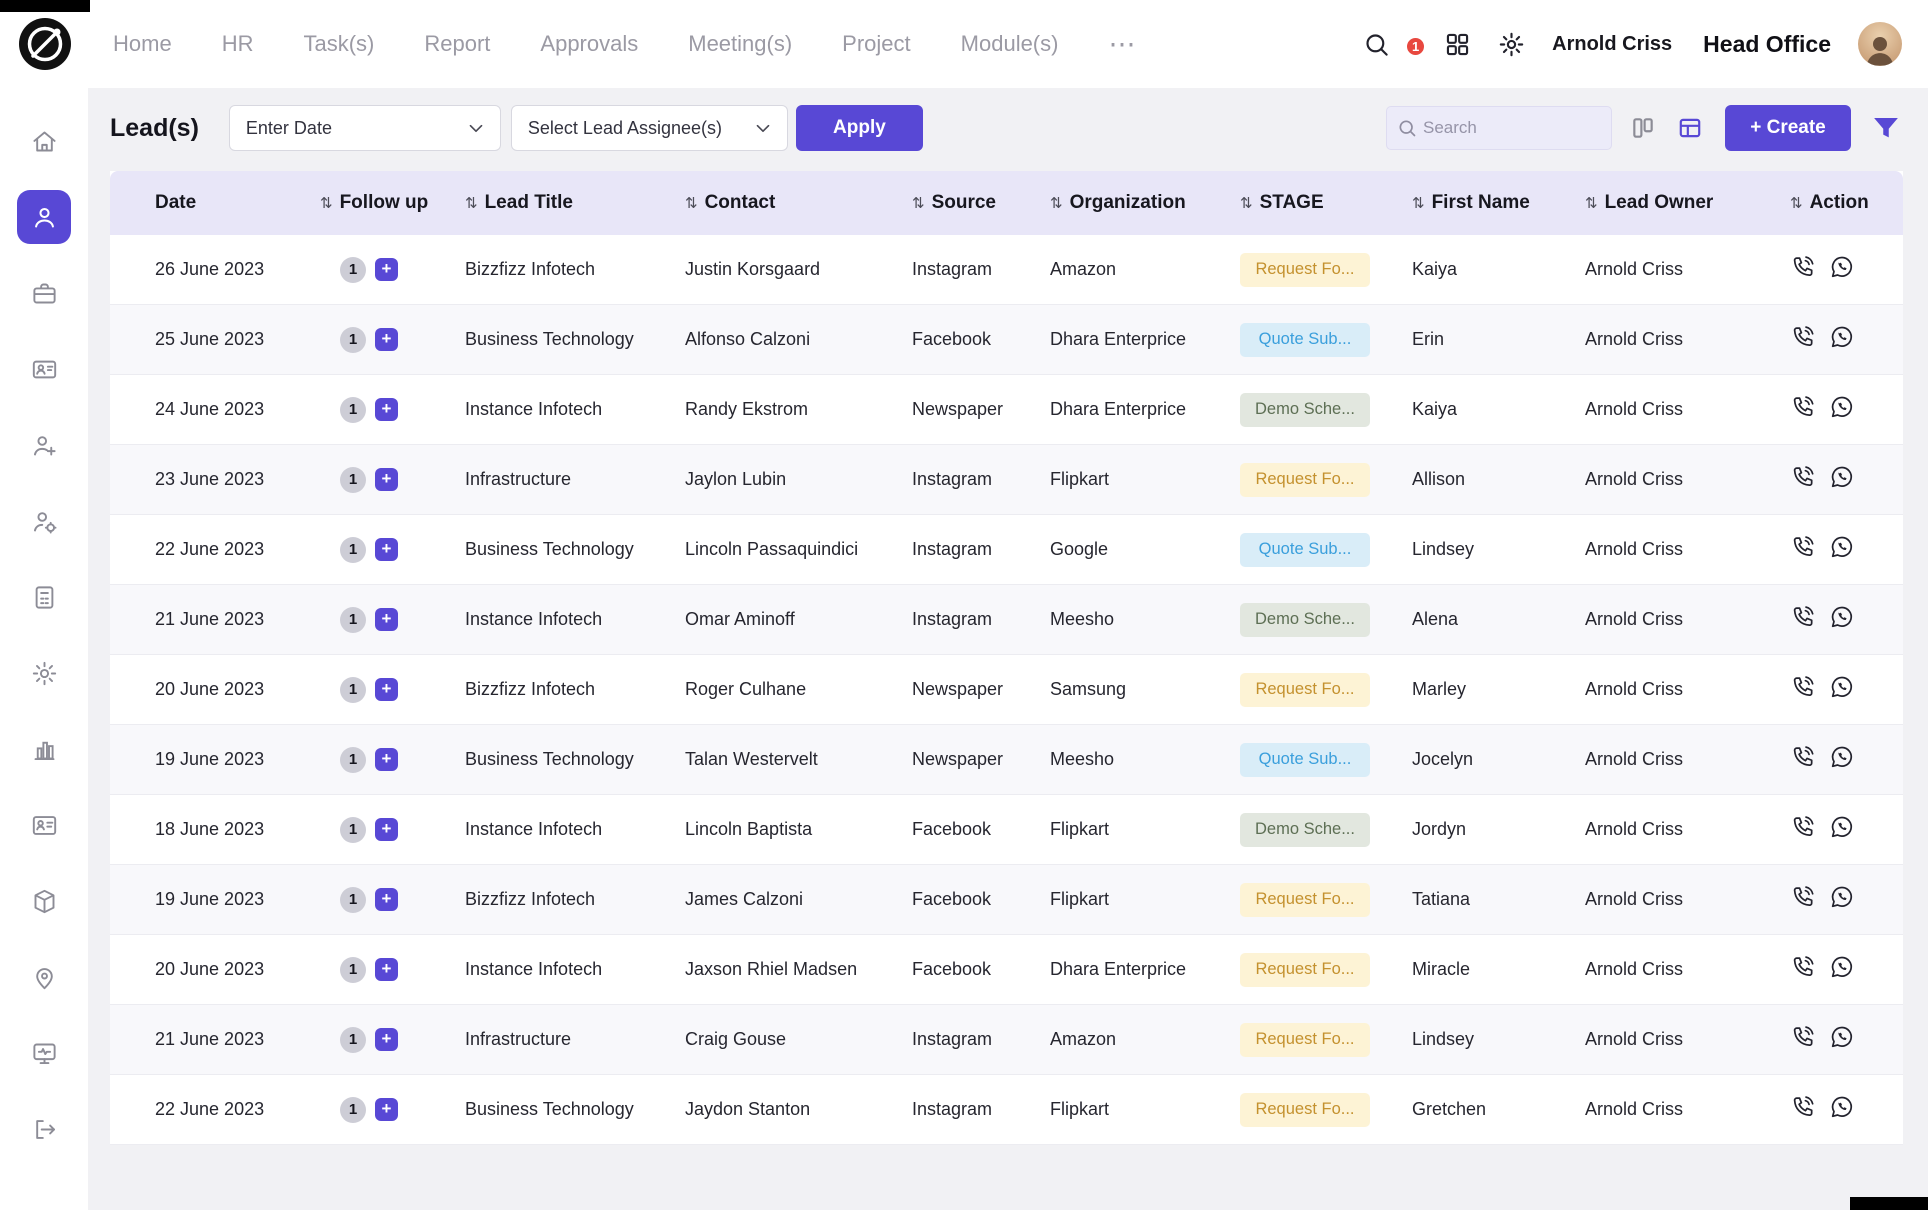 The width and height of the screenshot is (1928, 1210). Describe the element at coordinates (1886, 128) in the screenshot. I see `filter-funnel-icon` at that location.